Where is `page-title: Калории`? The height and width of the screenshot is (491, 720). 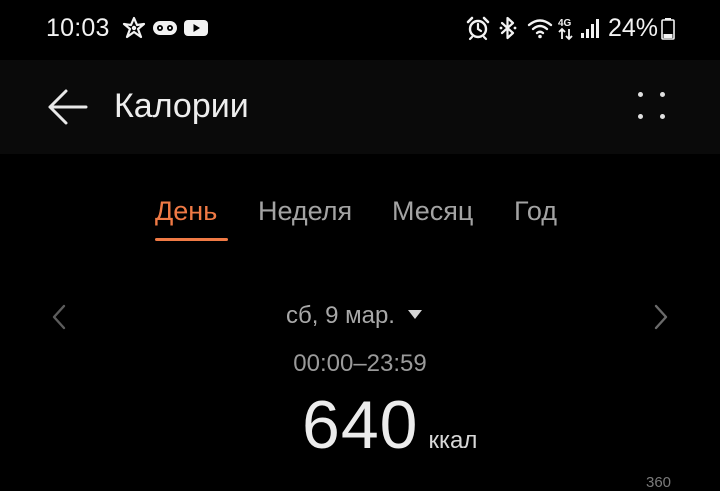
page-title: Калории is located at coordinates (181, 106).